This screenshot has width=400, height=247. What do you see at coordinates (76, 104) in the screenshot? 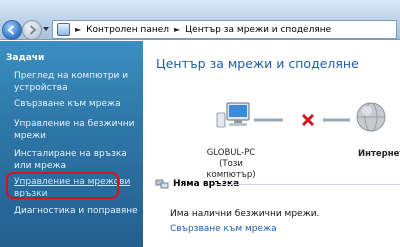
I see `sidebar-item-connect-network: Свързване към мрежа` at bounding box center [76, 104].